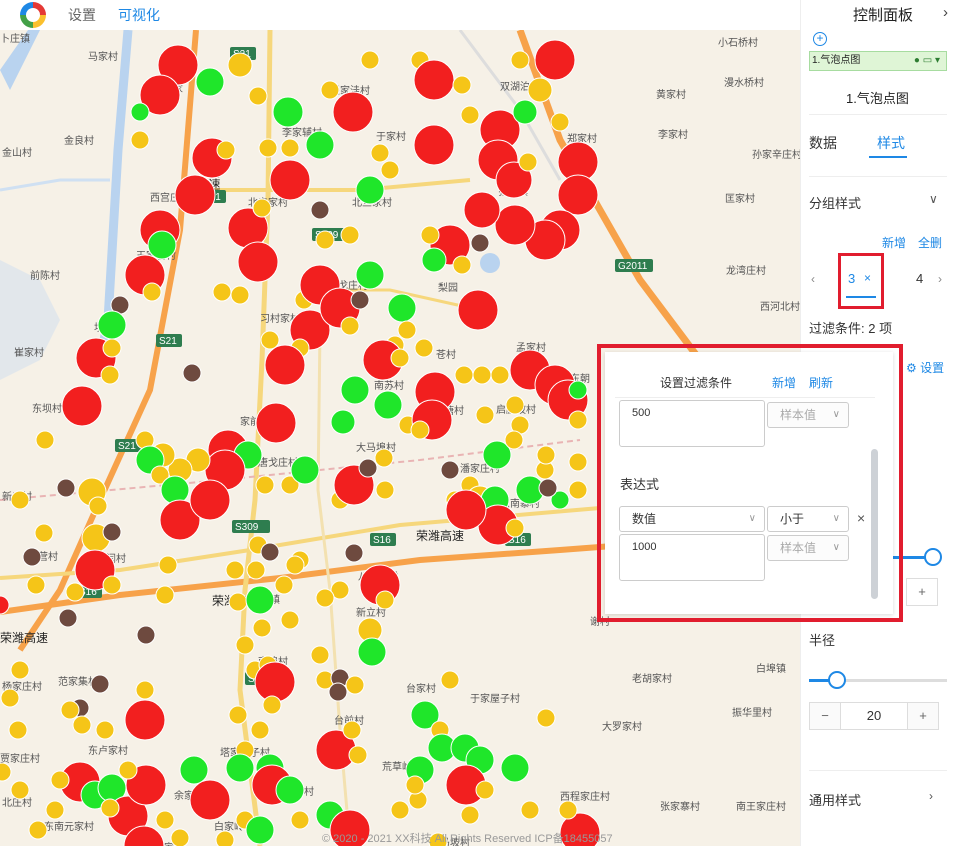  Describe the element at coordinates (808, 548) in the screenshot. I see `sample-value-select-2: 样本值 ∨` at that location.